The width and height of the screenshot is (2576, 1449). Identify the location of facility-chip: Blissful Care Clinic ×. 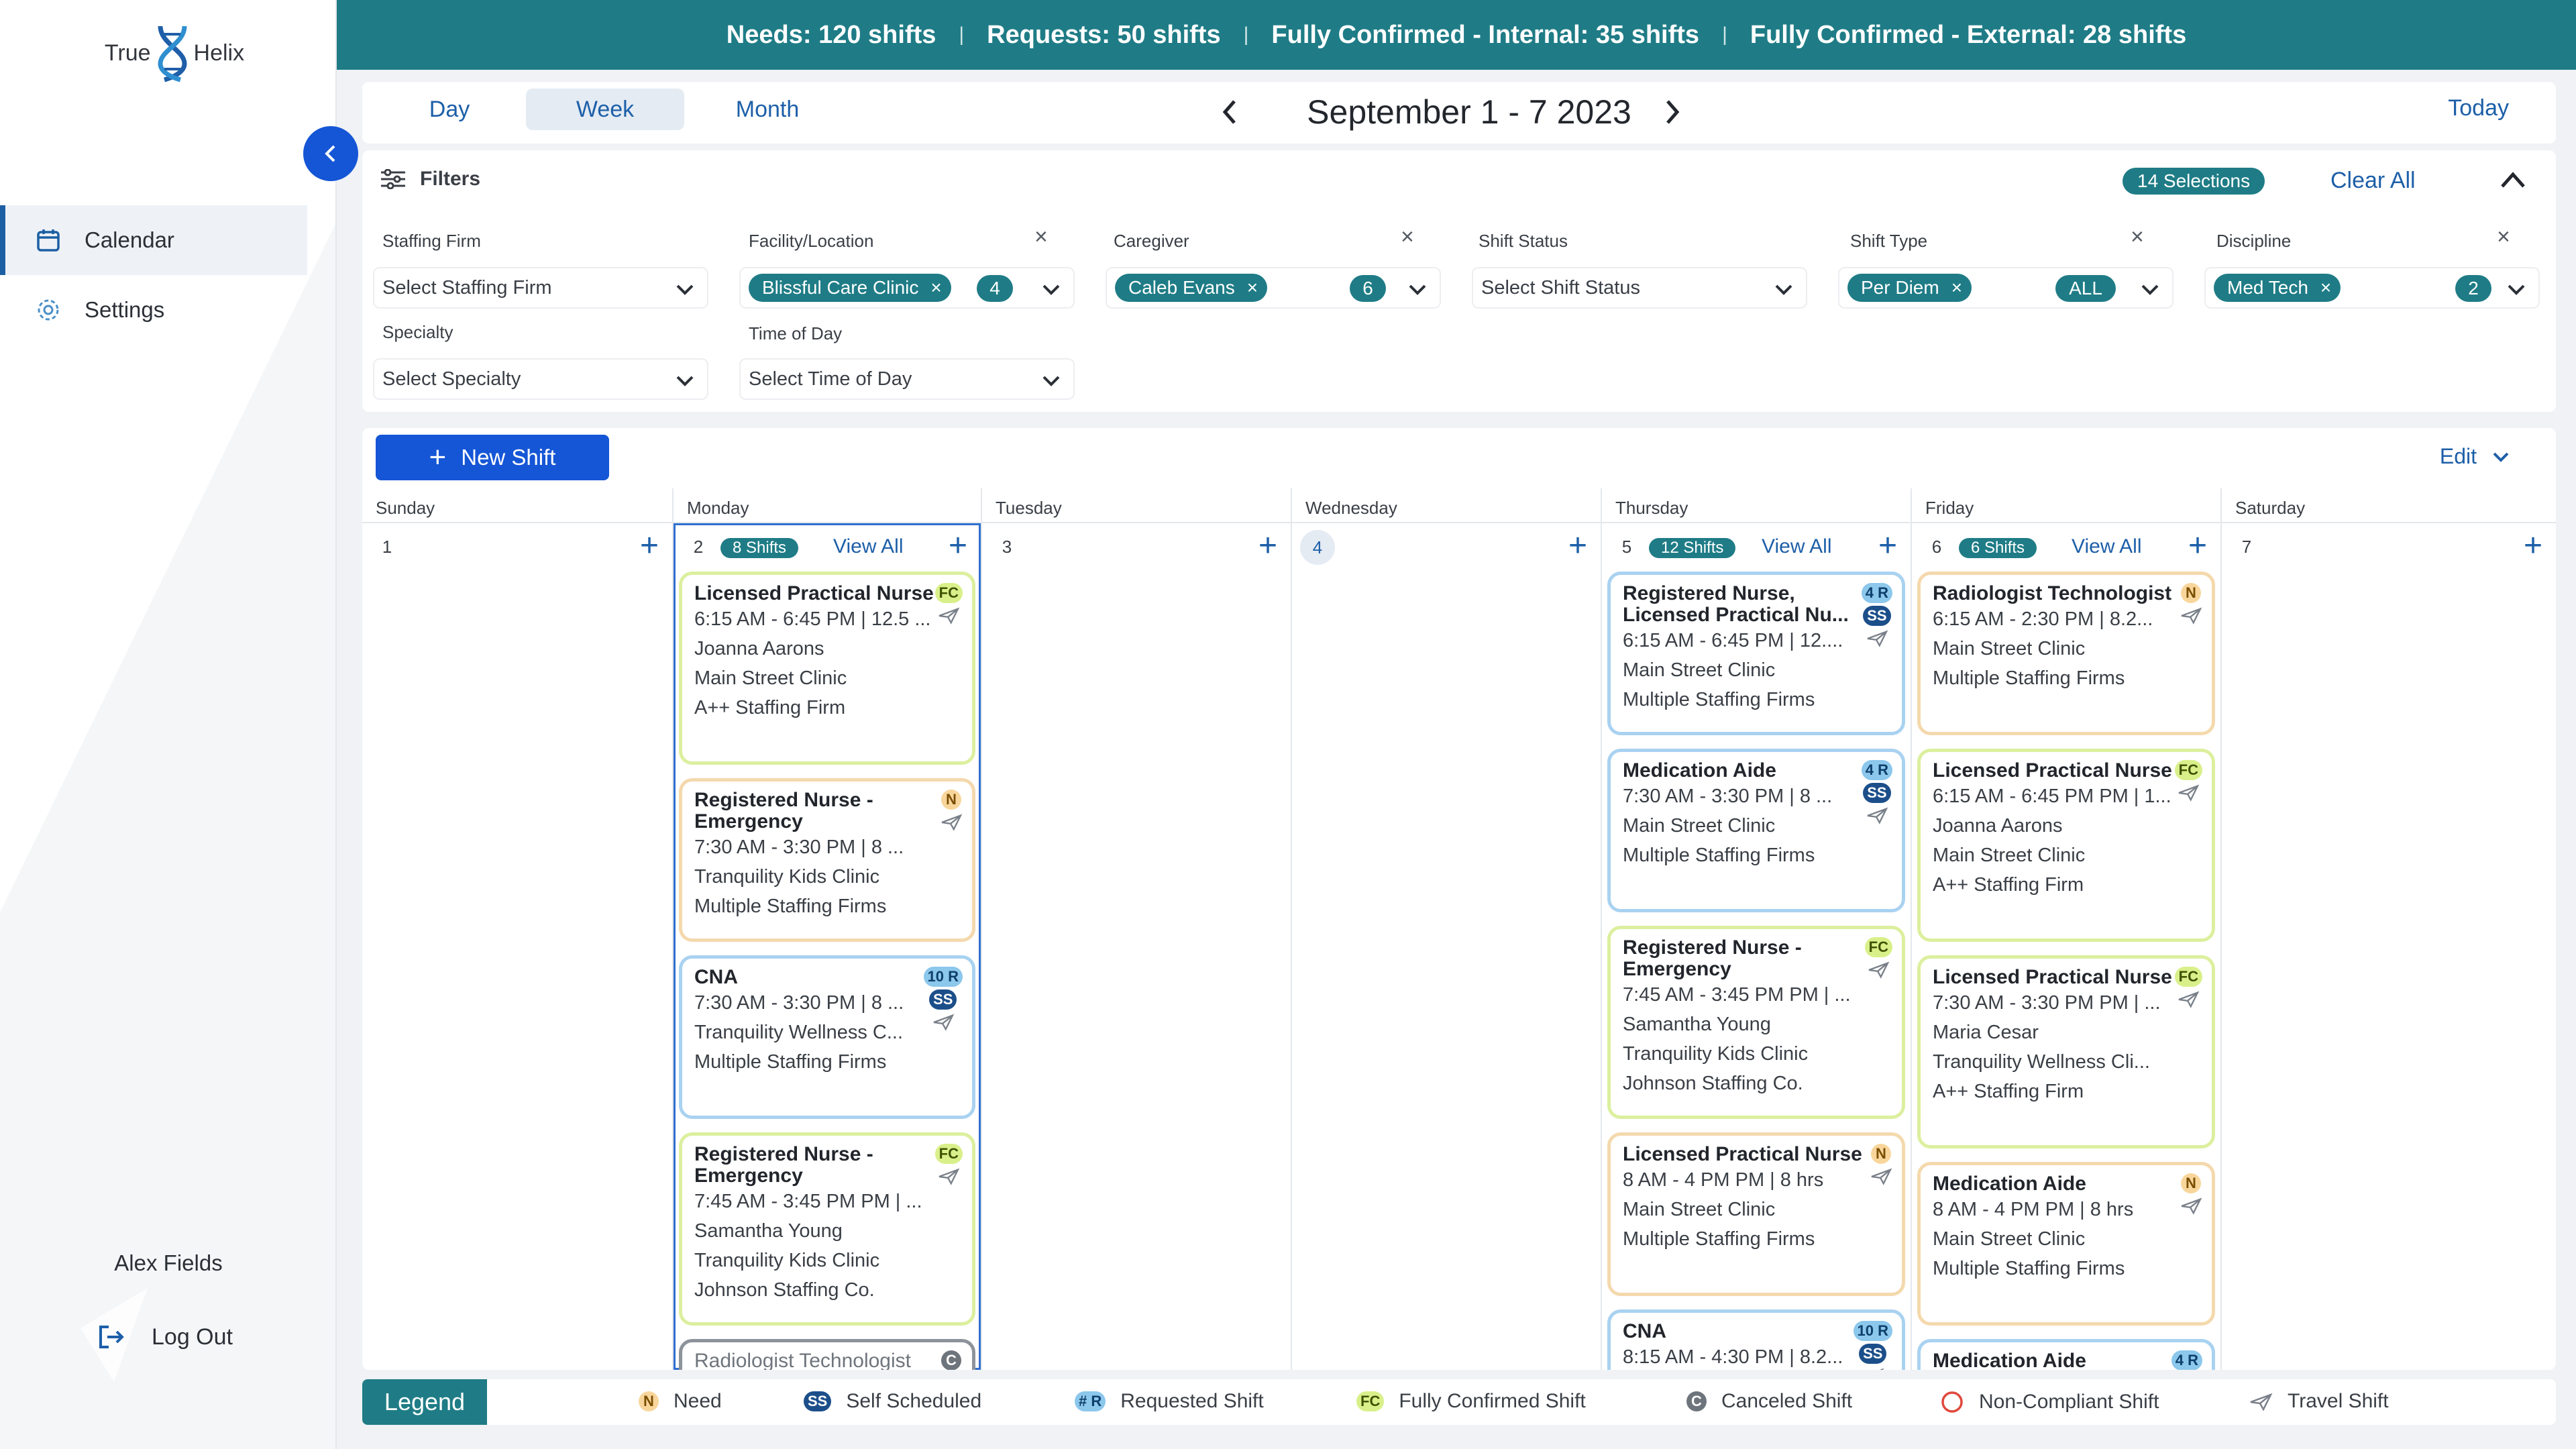
(850, 288).